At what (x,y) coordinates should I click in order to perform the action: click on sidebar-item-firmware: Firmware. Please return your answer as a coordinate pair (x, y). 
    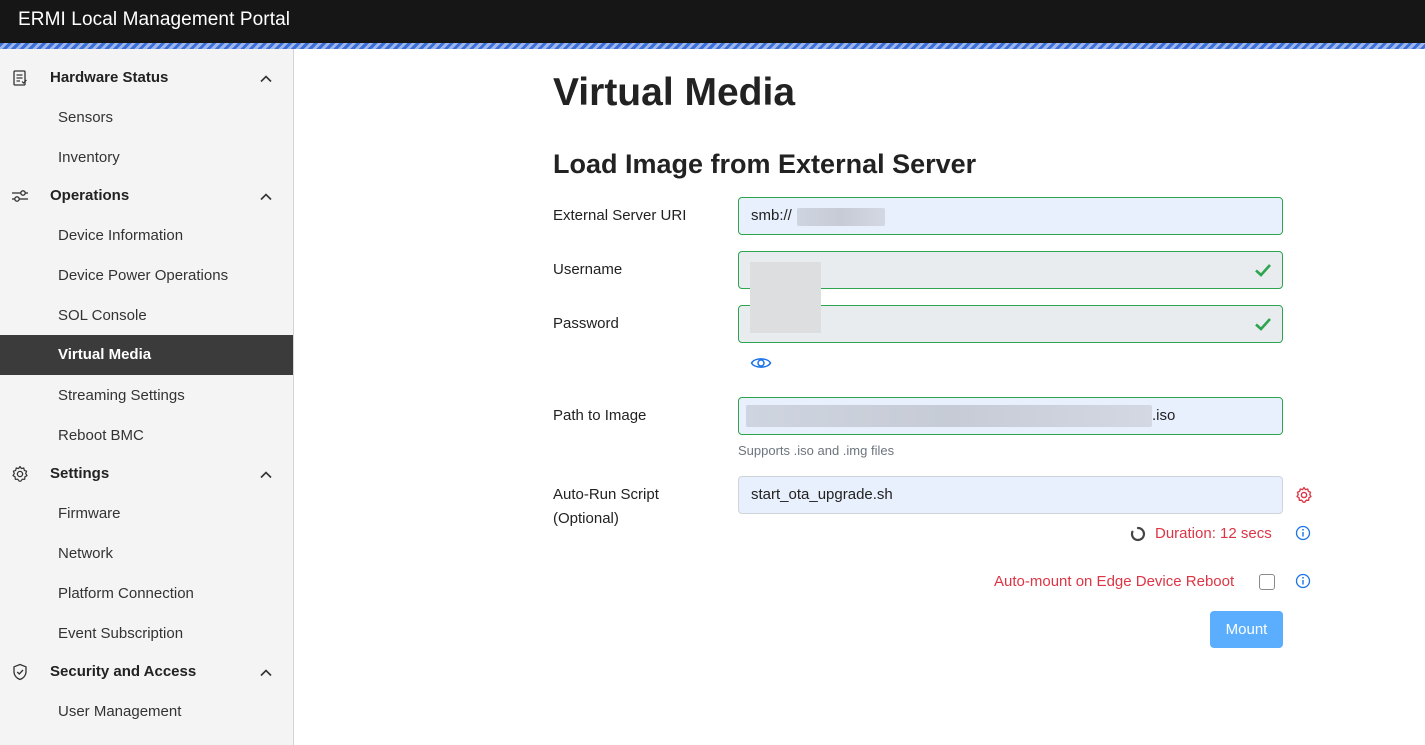
    Looking at the image, I should click on (146, 514).